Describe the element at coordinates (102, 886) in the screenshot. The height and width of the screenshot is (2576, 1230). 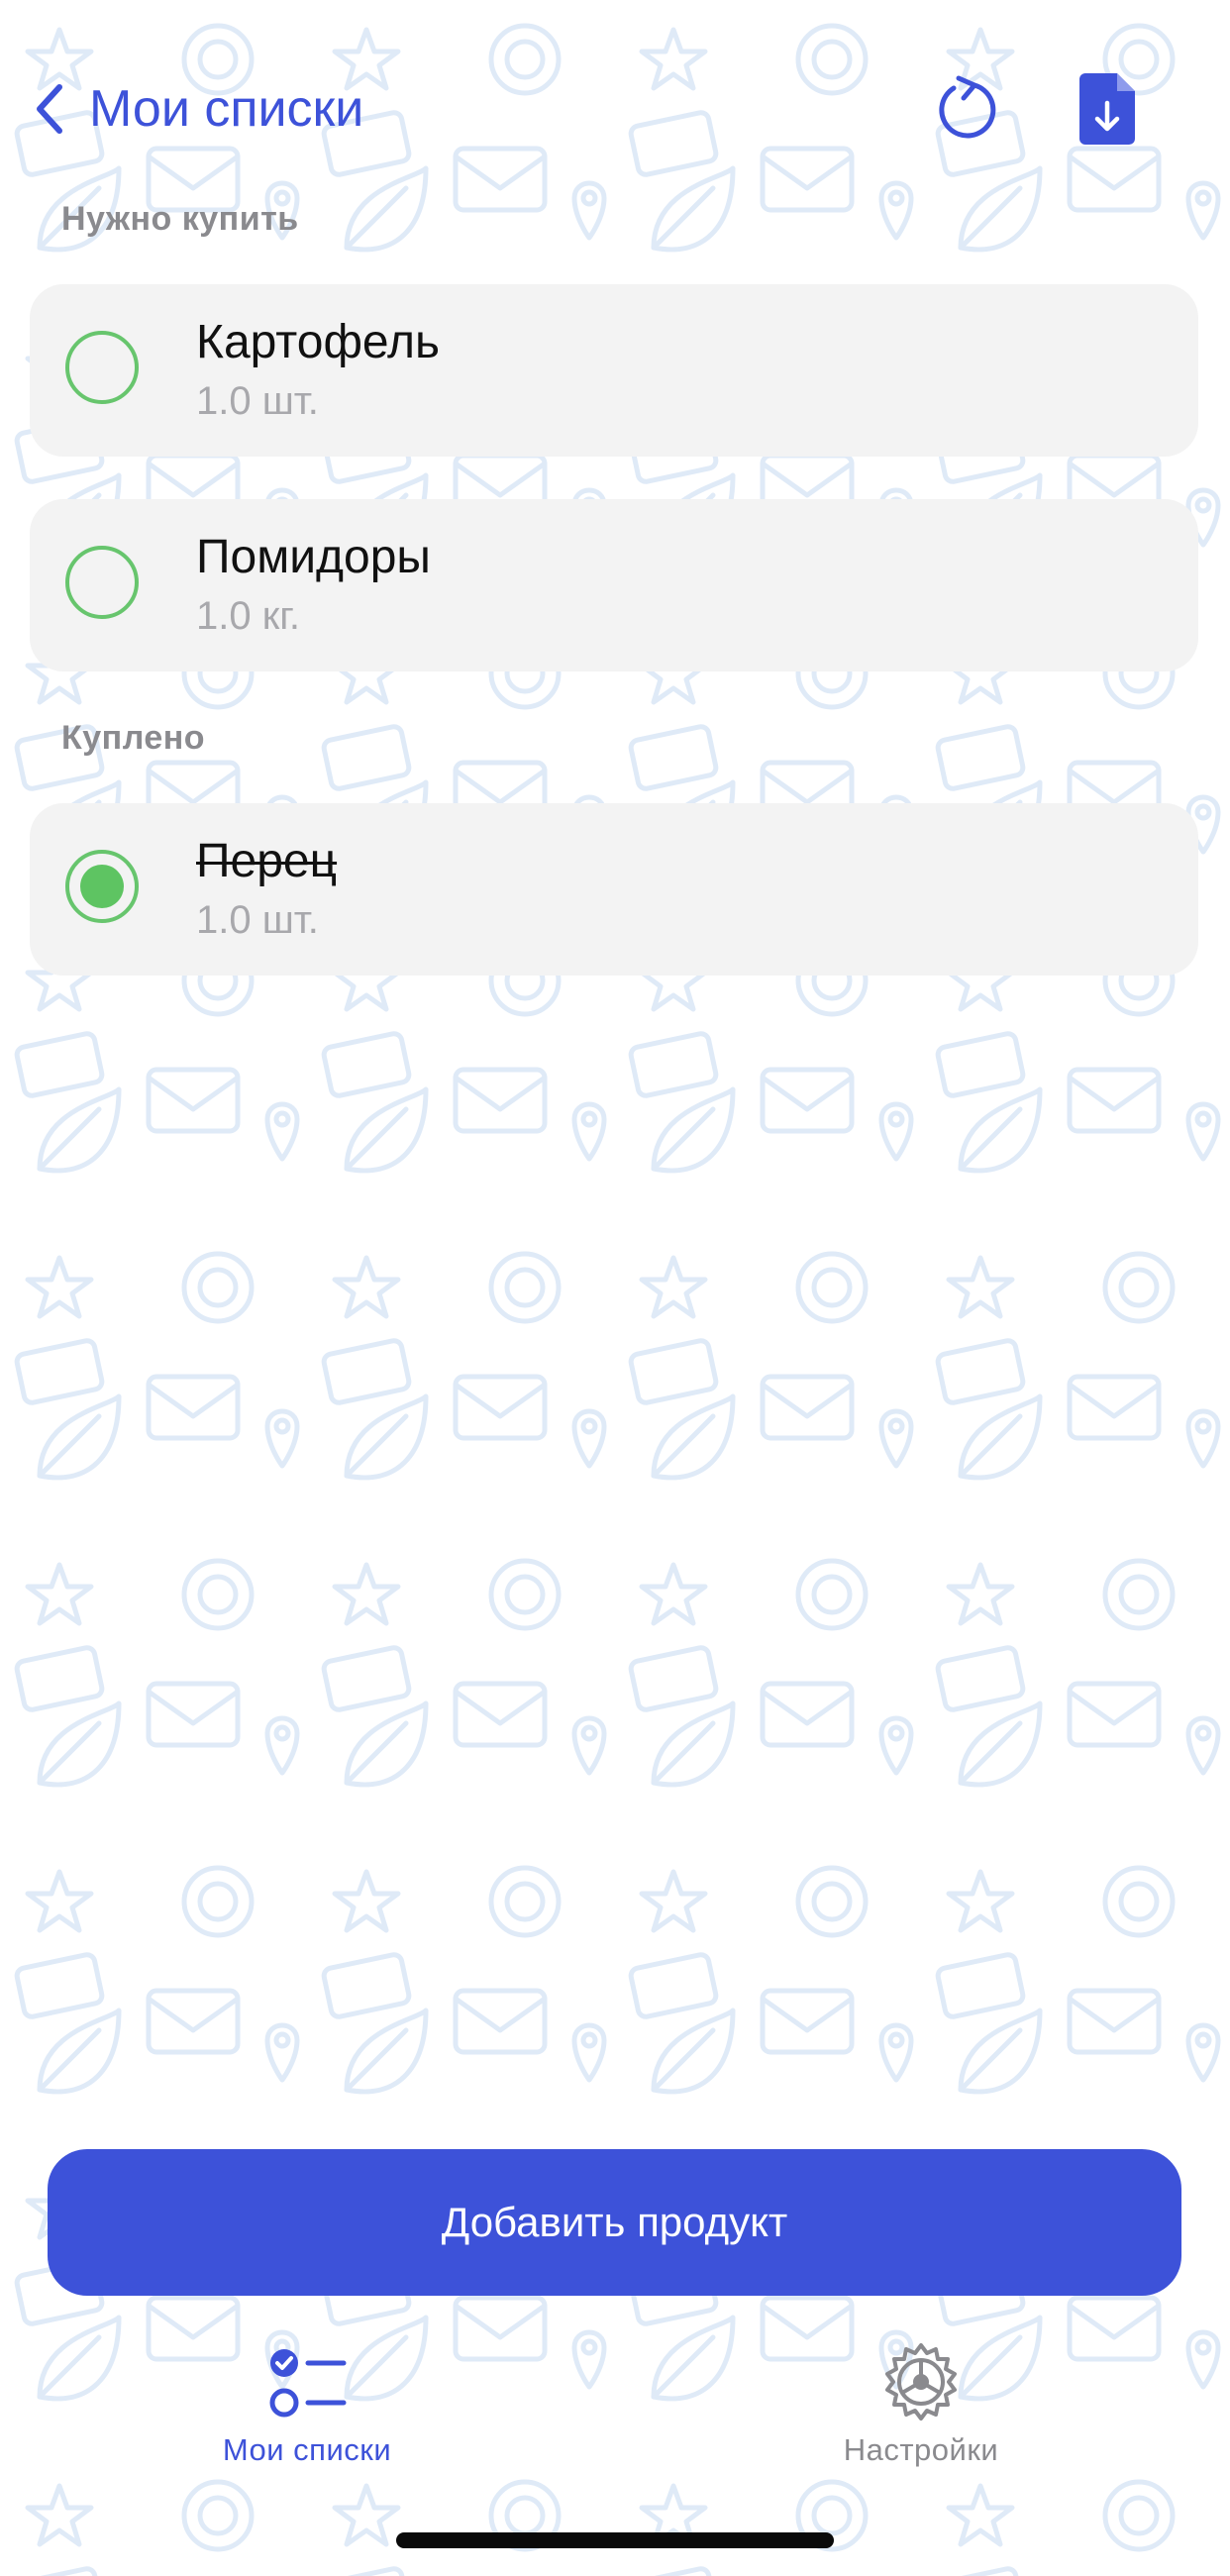
I see `checkbox-checked` at that location.